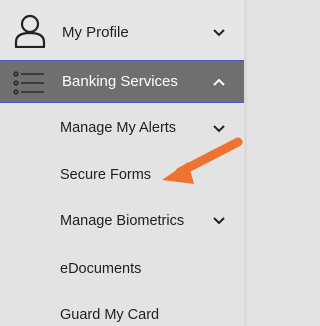 This screenshot has height=326, width=320. I want to click on submenu-item-manage-biometrics: Manage Biometrics, so click(123, 221).